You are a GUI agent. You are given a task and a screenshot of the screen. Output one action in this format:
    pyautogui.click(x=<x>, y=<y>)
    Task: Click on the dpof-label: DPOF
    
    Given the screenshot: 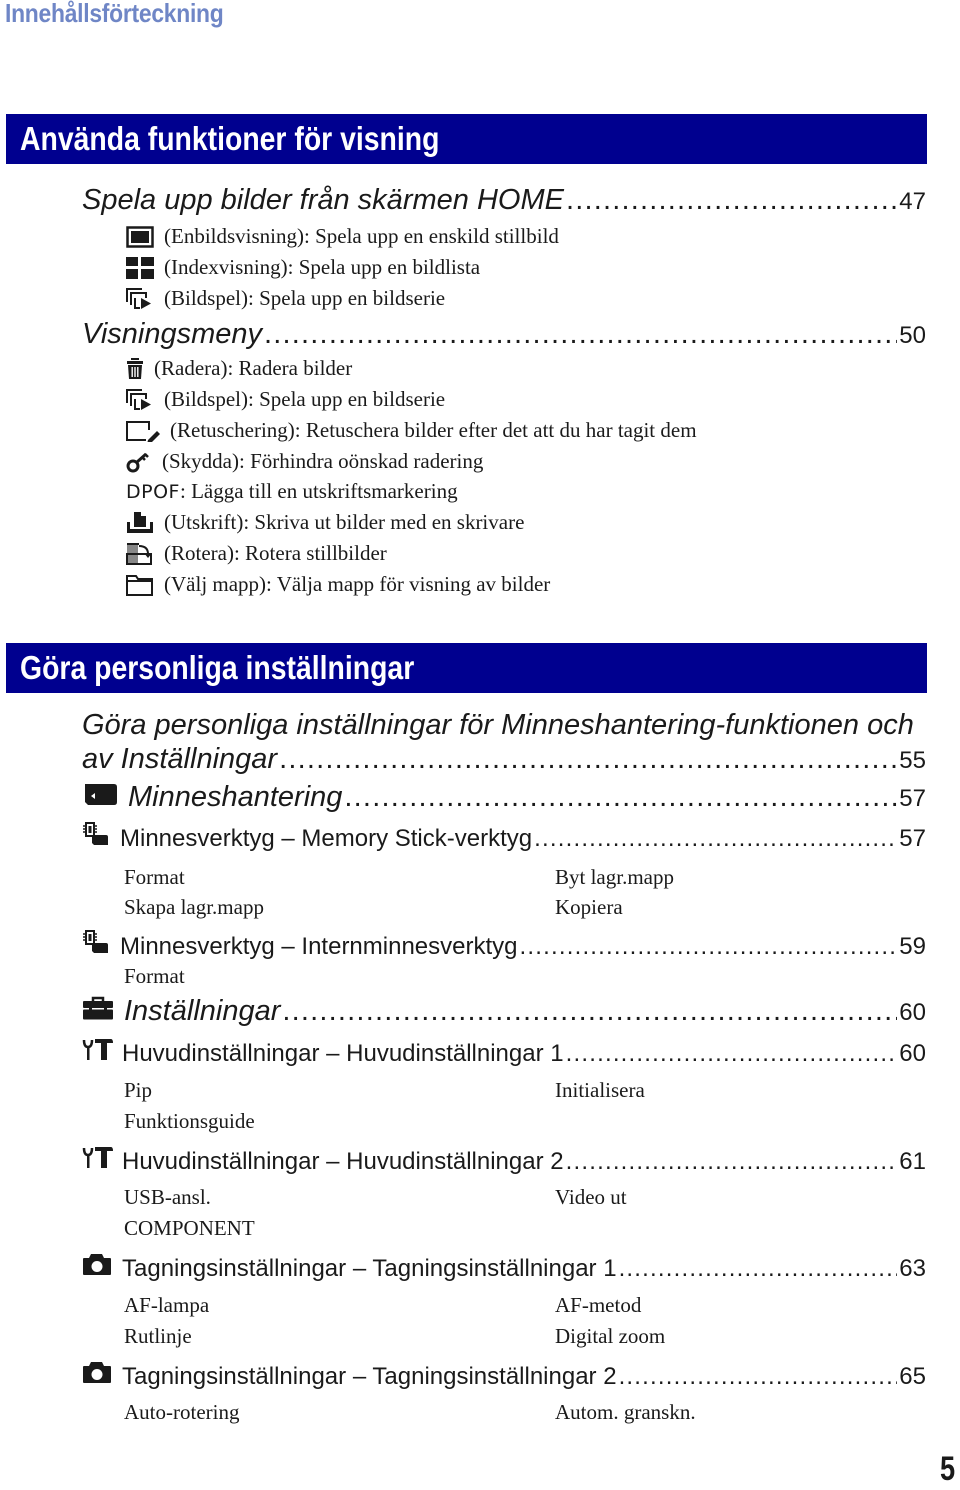 What is the action you would take?
    pyautogui.click(x=153, y=491)
    